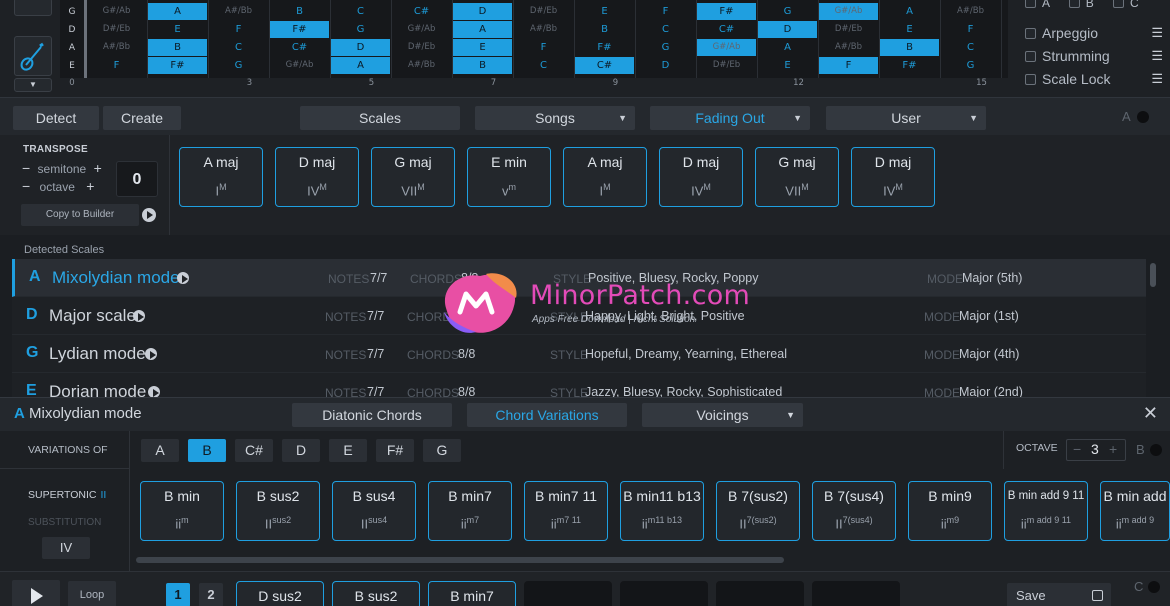  I want to click on variation-chord-card: B min add 9 11 iim add 9 11, so click(1046, 511).